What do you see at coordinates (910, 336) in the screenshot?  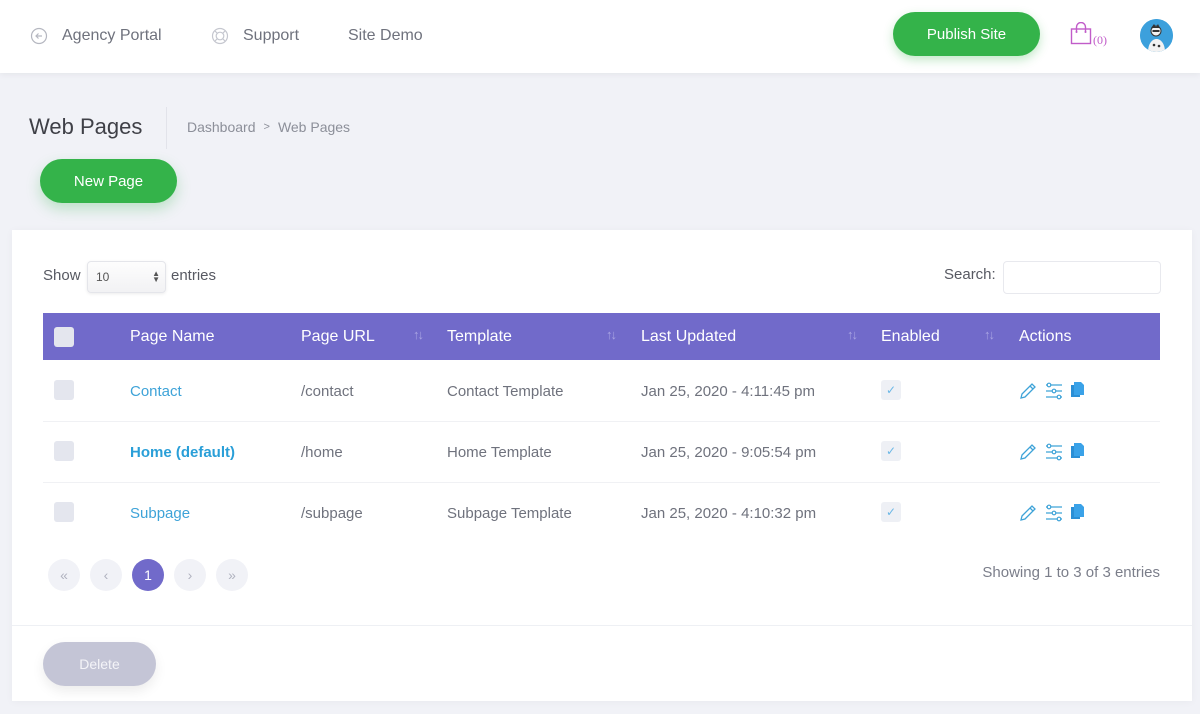 I see `column-header-enabled: Enabled` at bounding box center [910, 336].